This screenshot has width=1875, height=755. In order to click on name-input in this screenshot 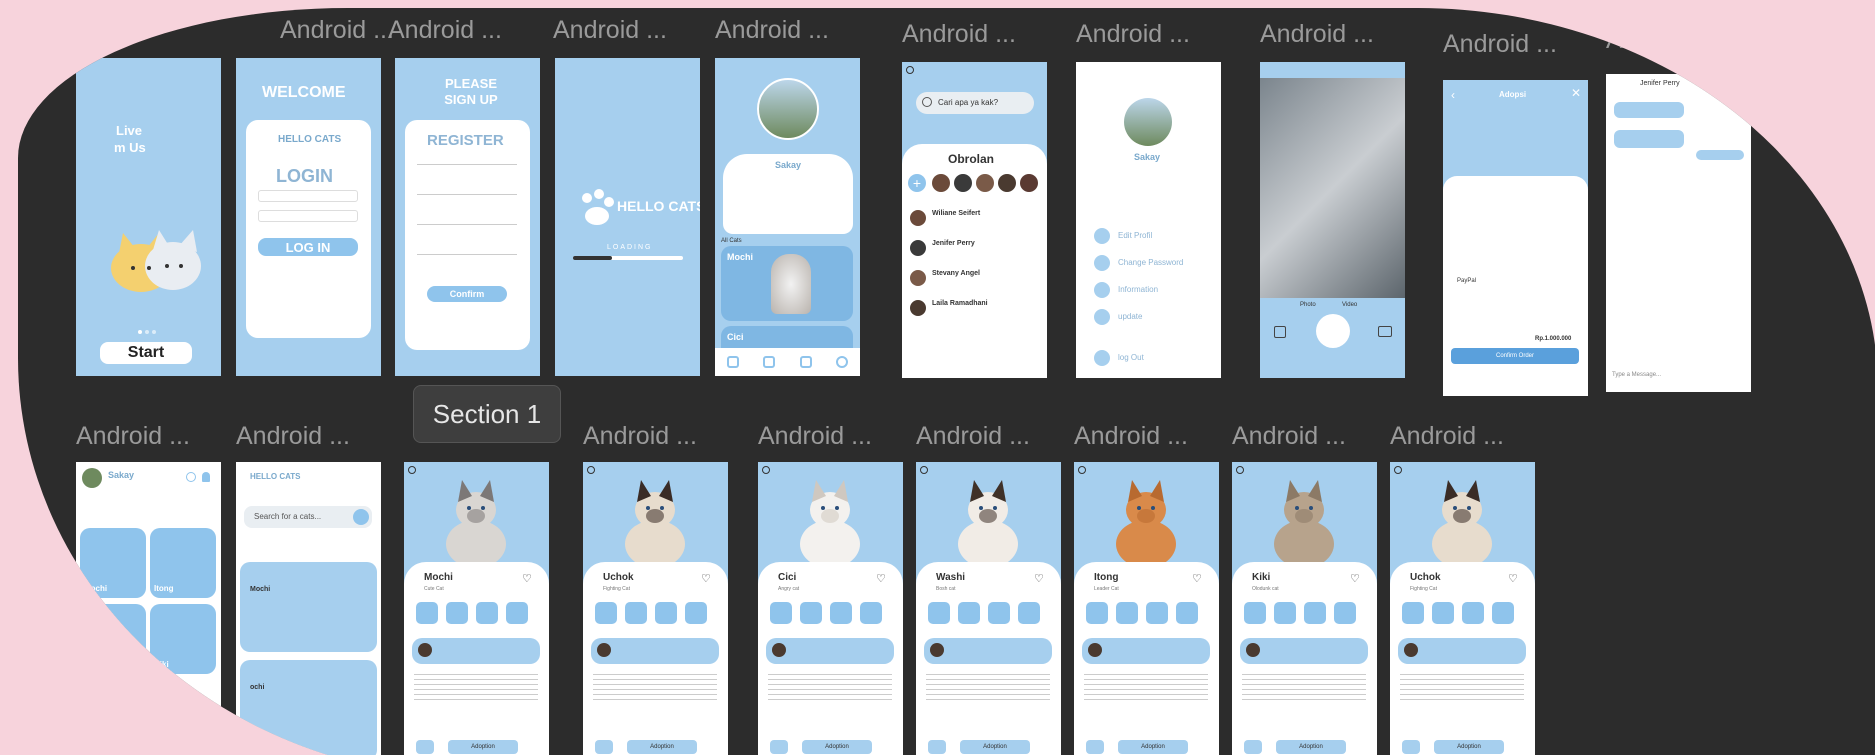, I will do `click(467, 164)`.